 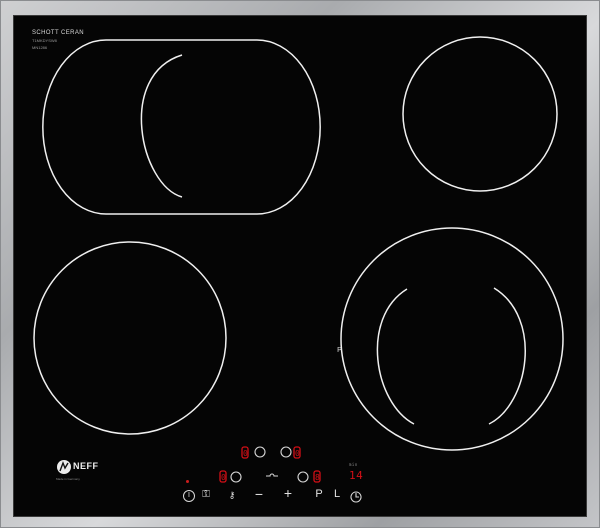 I want to click on neff-emblem-icon, so click(x=64, y=467).